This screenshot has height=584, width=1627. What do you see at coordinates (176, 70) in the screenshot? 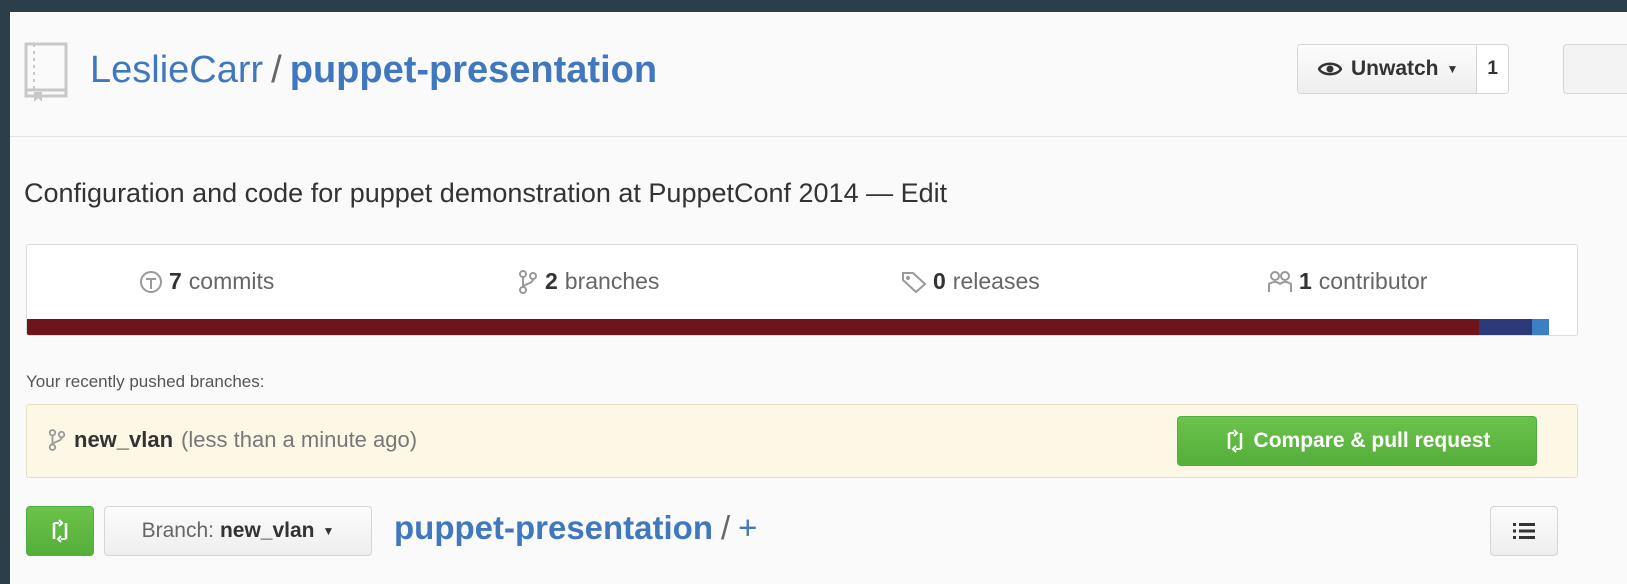
I see `owner-link: LeslieCarr` at bounding box center [176, 70].